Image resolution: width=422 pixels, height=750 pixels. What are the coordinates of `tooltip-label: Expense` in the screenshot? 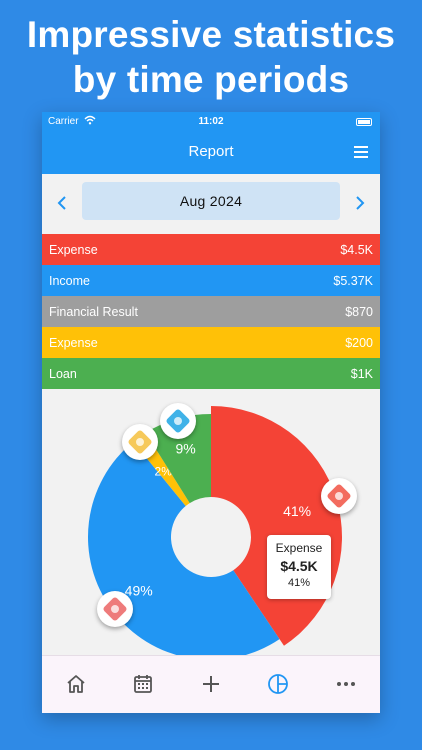 It's located at (299, 548).